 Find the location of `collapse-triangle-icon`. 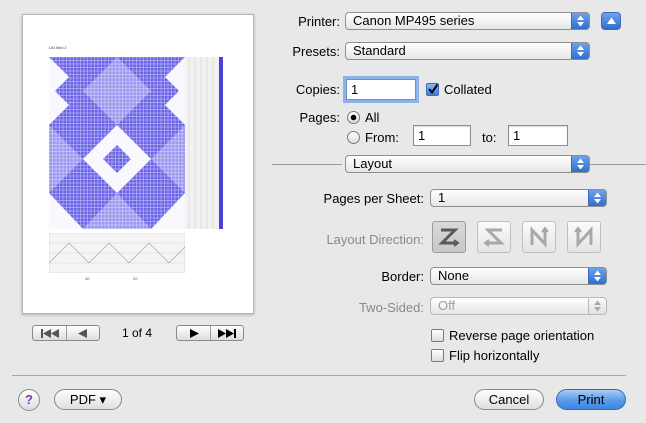

collapse-triangle-icon is located at coordinates (611, 20).